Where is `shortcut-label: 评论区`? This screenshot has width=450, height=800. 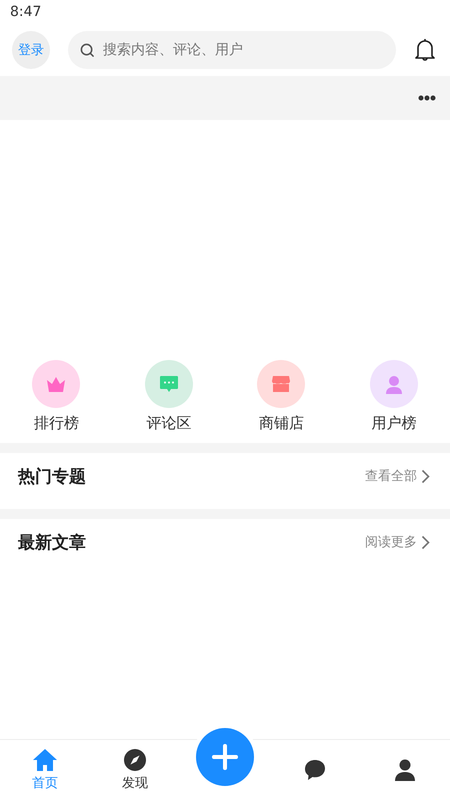 shortcut-label: 评论区 is located at coordinates (169, 423).